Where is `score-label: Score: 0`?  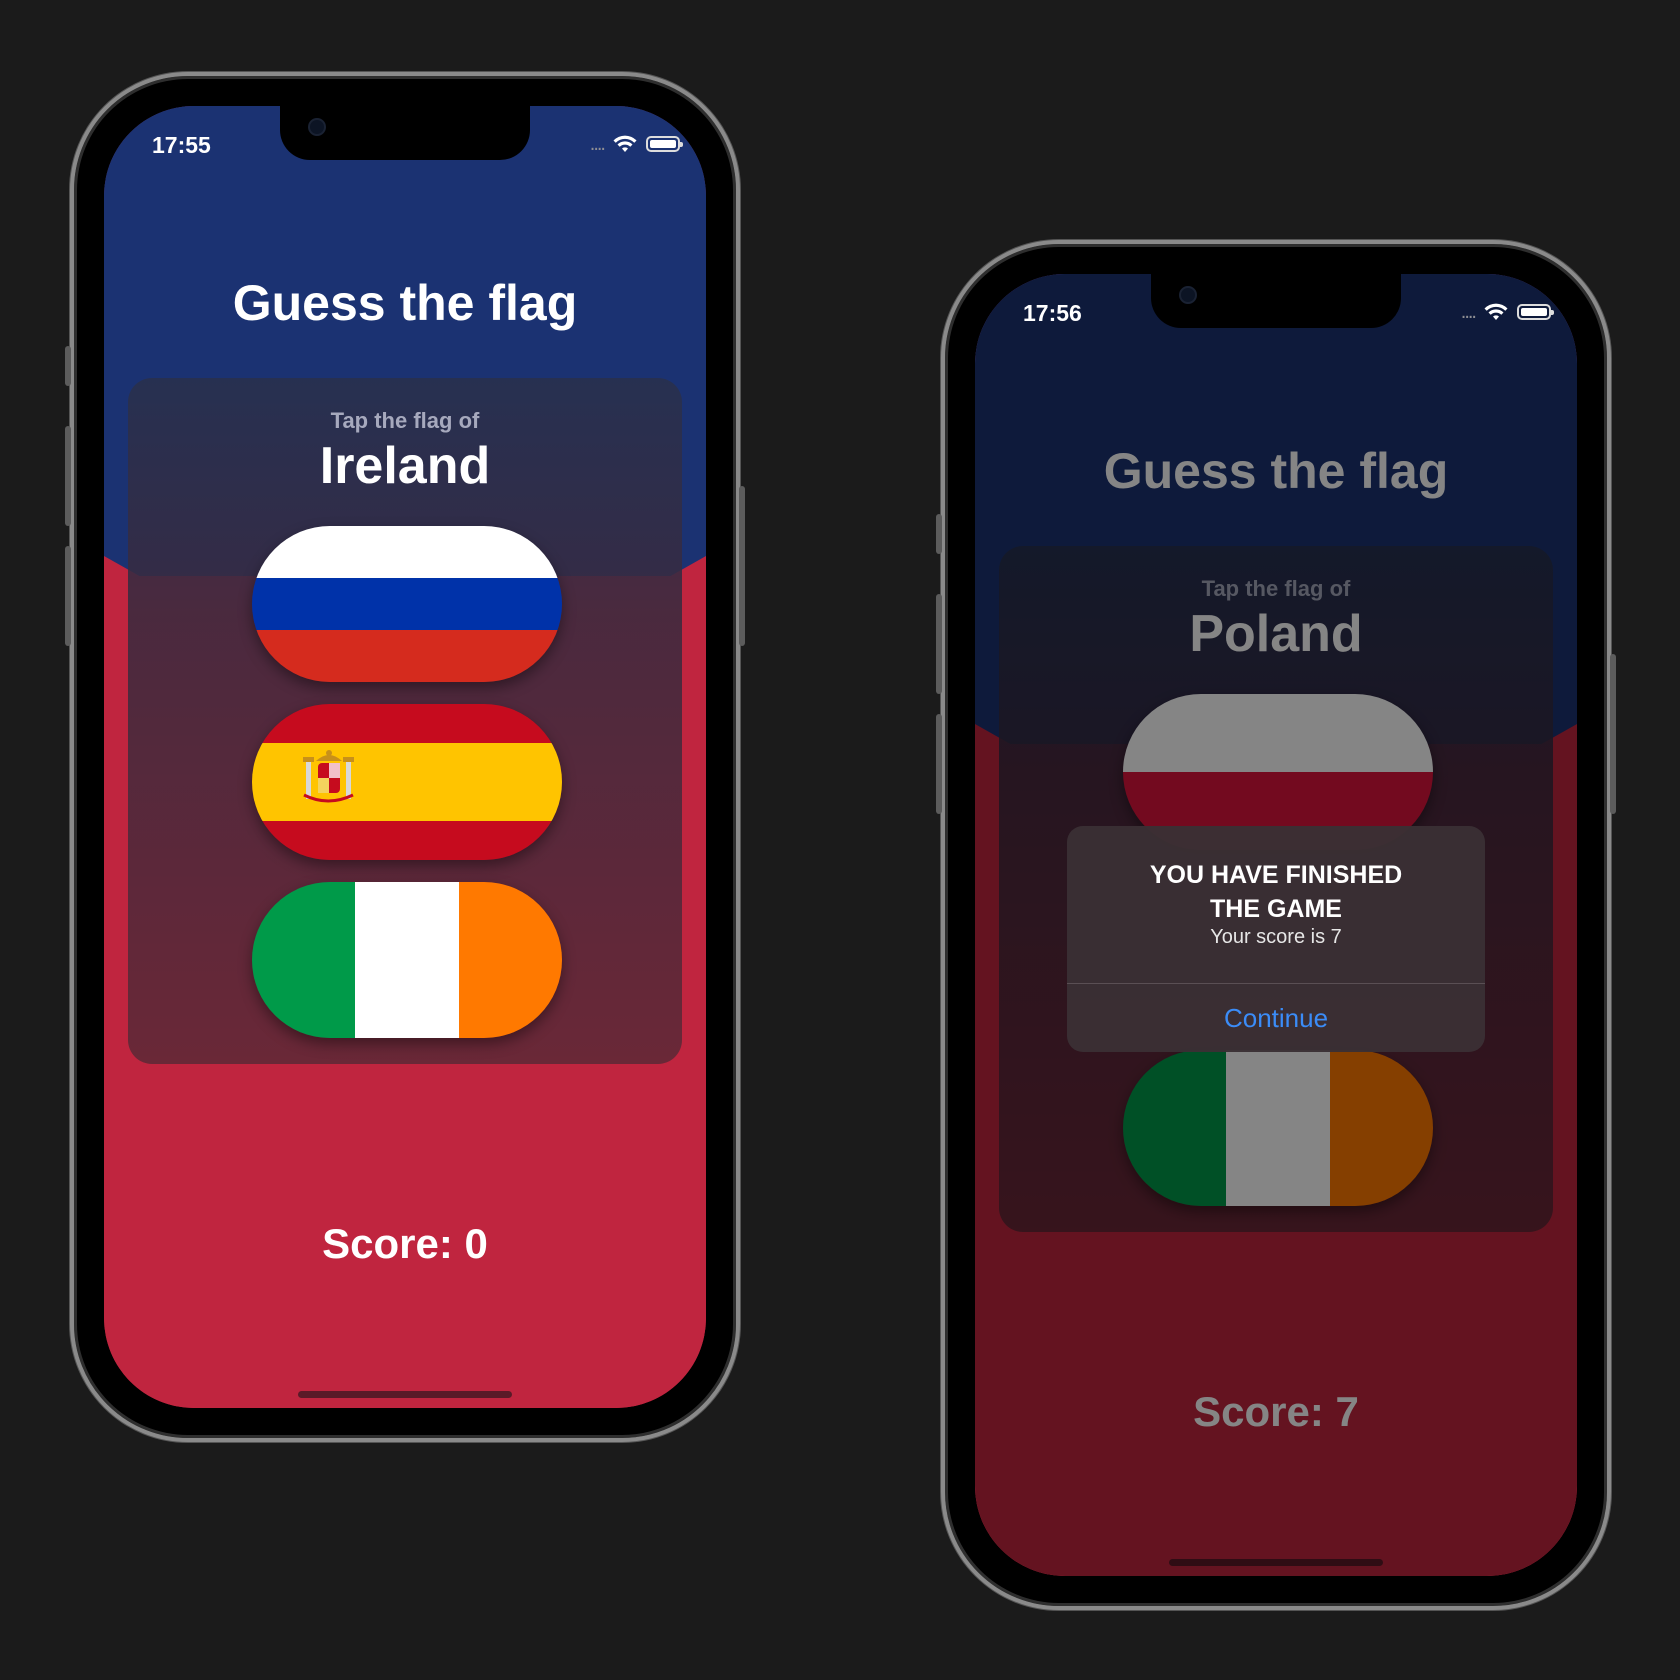
score-label: Score: 0 is located at coordinates (405, 1243).